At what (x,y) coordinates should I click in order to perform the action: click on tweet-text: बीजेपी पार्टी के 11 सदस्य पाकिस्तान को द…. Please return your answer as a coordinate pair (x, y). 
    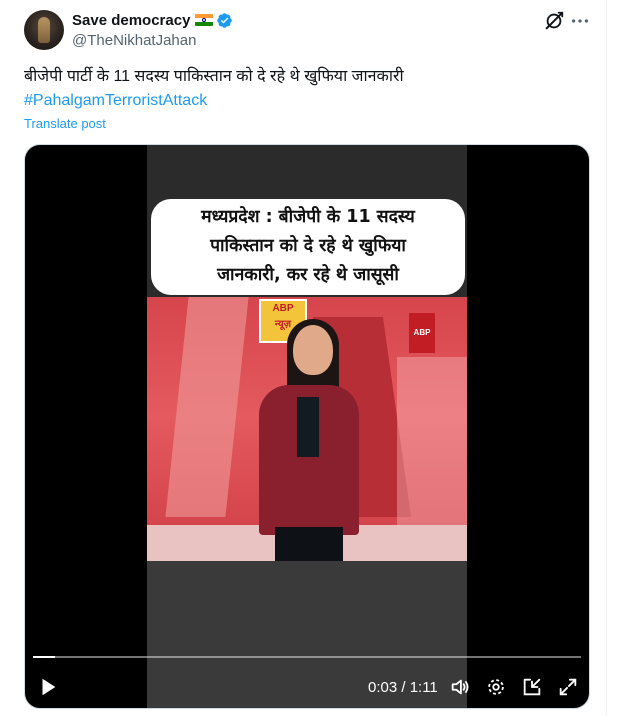
    Looking at the image, I should click on (214, 76).